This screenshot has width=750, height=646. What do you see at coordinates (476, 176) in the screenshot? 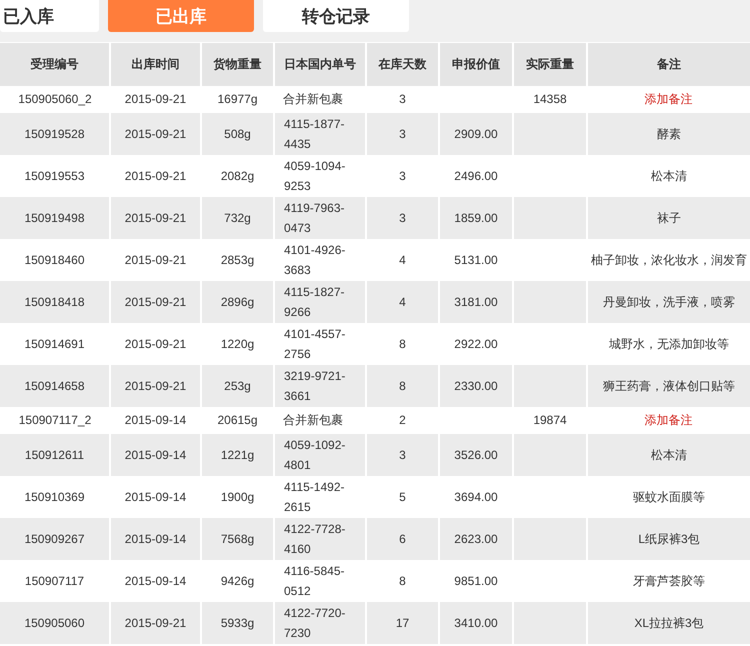
I see `table-cell: 2496.00` at bounding box center [476, 176].